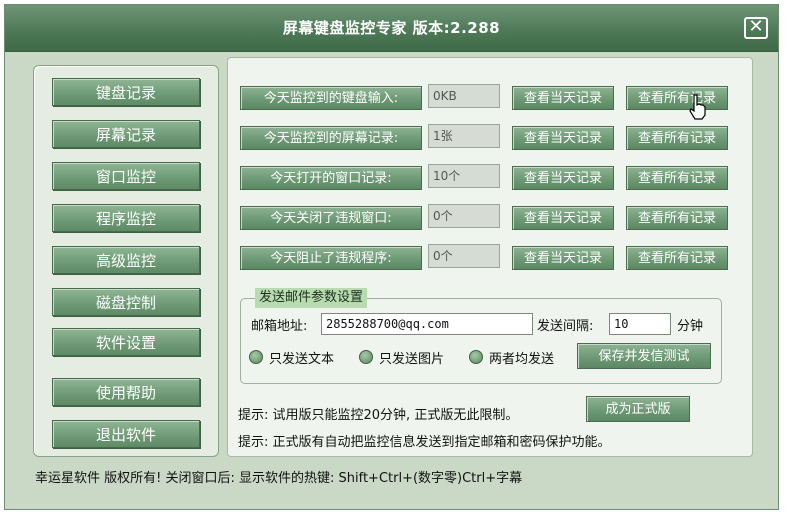  I want to click on tip-auto-send: 提示: 正式版有自动把监控信息发送到指定邮箱和密码保护功能。, so click(424, 442).